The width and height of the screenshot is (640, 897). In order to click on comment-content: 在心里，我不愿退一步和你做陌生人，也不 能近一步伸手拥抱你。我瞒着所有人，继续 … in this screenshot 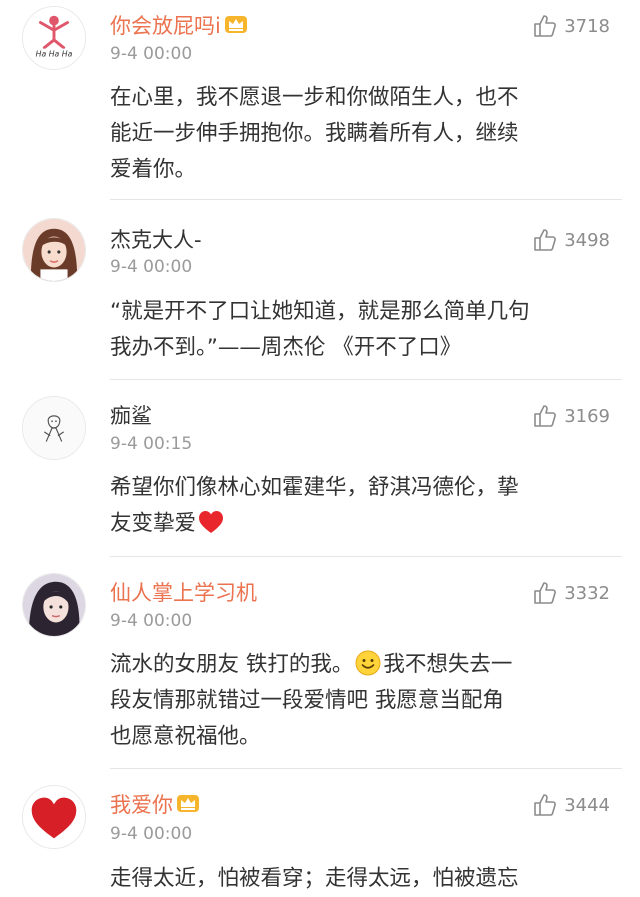, I will do `click(360, 134)`.